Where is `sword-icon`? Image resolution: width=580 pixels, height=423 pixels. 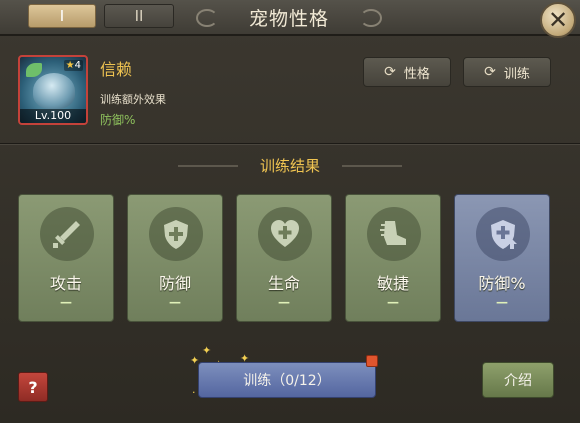
sword-icon is located at coordinates (67, 234).